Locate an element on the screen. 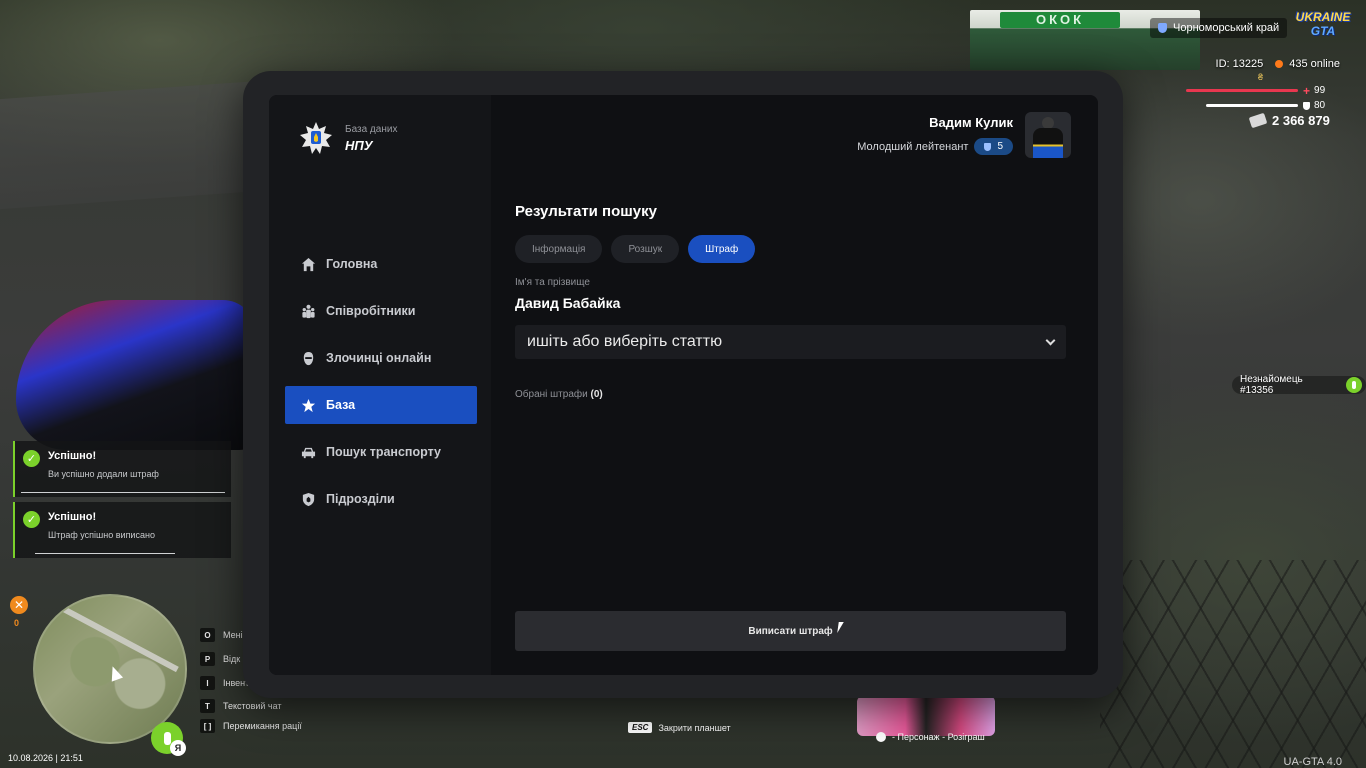 This screenshot has width=1366, height=768. keybind-row: T Текстовий чат is located at coordinates (241, 706).